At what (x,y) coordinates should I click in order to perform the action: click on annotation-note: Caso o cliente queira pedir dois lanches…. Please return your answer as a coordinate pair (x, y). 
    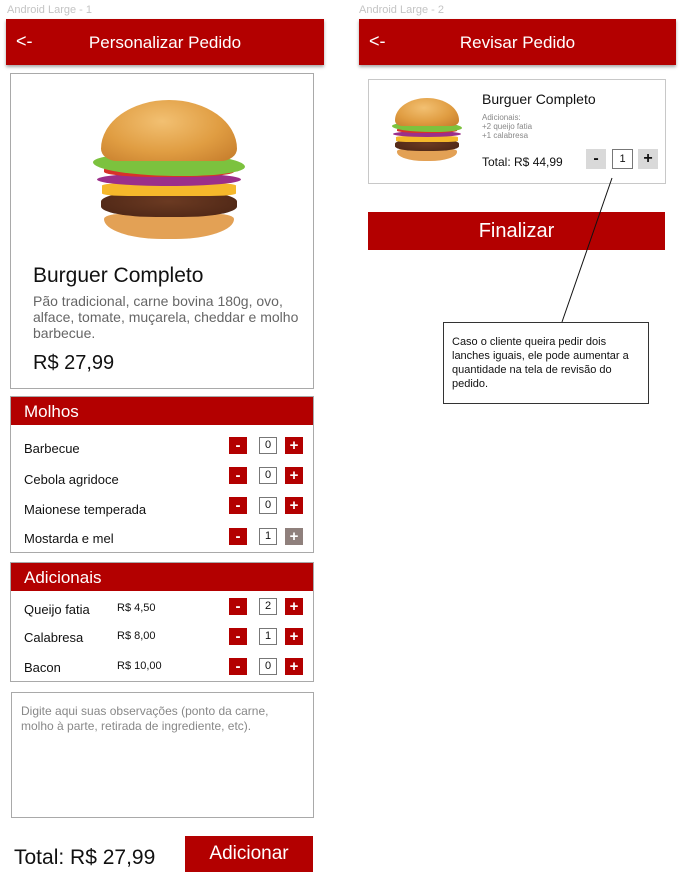
    Looking at the image, I should click on (546, 363).